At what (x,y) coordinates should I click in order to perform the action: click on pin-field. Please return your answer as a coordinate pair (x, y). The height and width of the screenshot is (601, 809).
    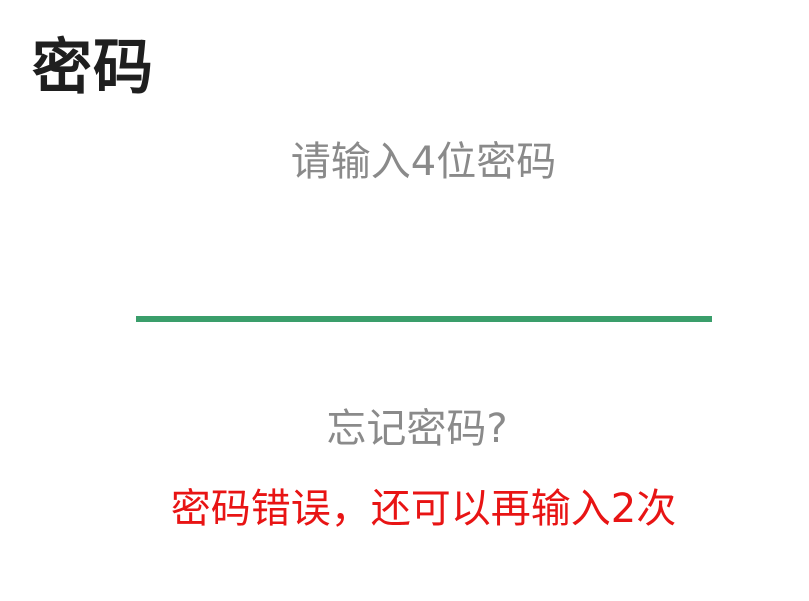
    Looking at the image, I should click on (424, 266).